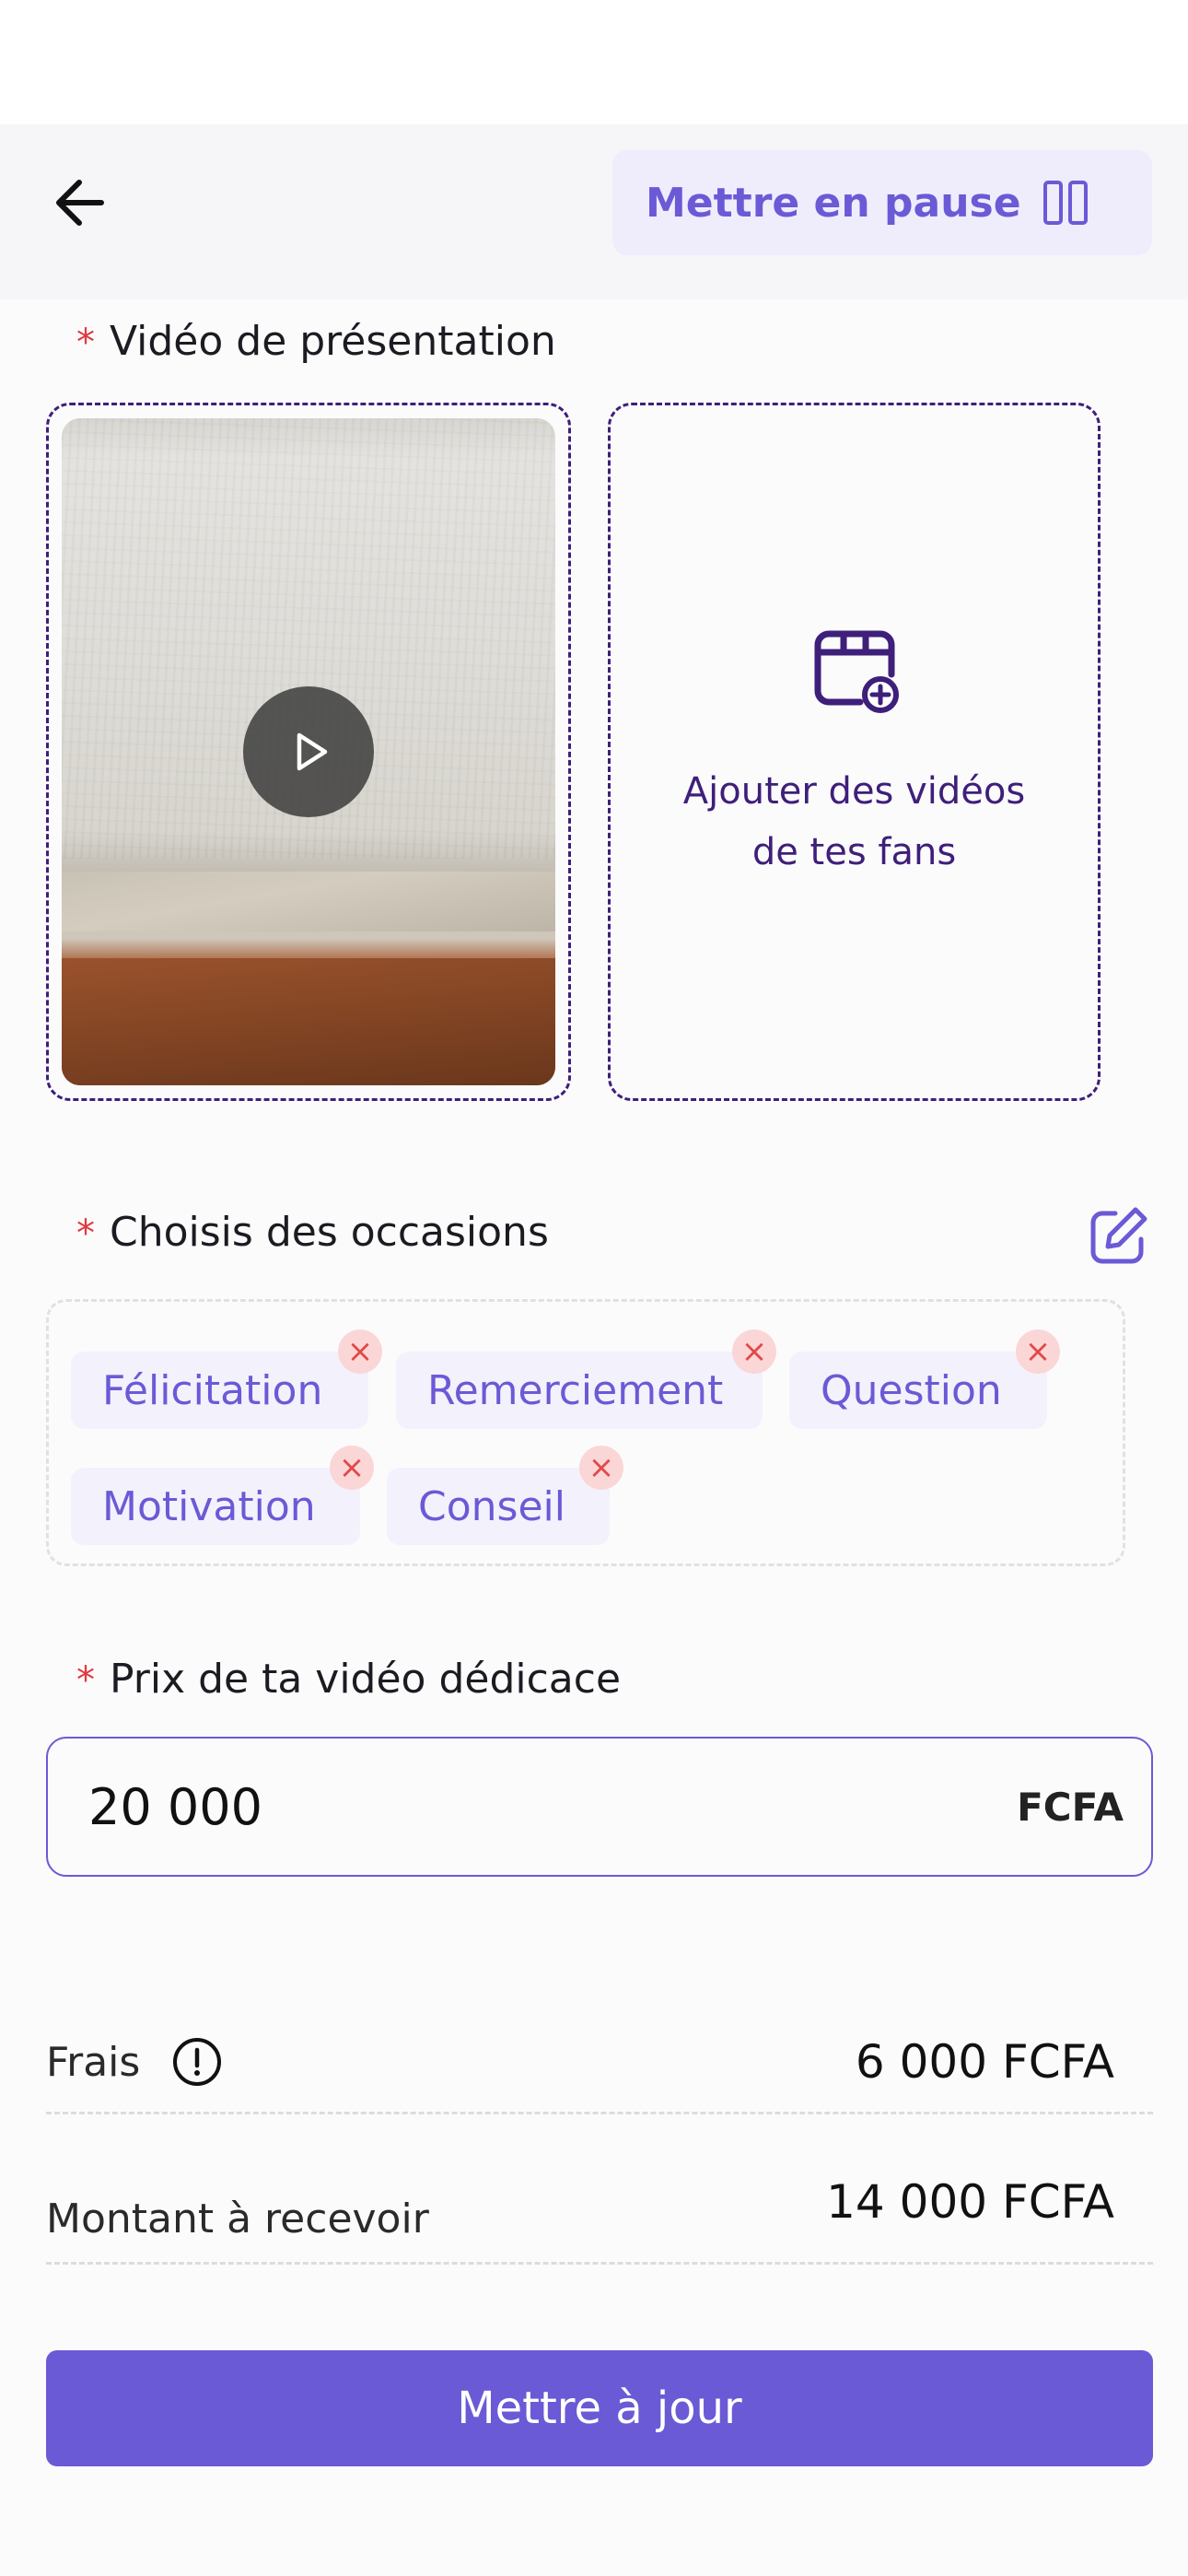 Image resolution: width=1188 pixels, height=2576 pixels. Describe the element at coordinates (1065, 203) in the screenshot. I see `pause-icon` at that location.